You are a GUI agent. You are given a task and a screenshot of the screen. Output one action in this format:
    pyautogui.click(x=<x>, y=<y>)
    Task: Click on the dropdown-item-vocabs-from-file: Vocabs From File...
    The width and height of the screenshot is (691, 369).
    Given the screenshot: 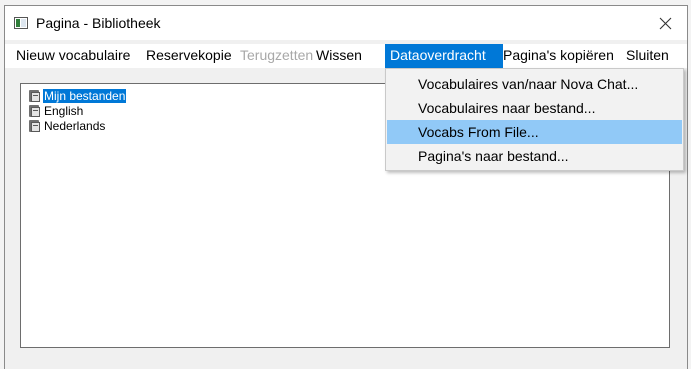 What is the action you would take?
    pyautogui.click(x=534, y=132)
    